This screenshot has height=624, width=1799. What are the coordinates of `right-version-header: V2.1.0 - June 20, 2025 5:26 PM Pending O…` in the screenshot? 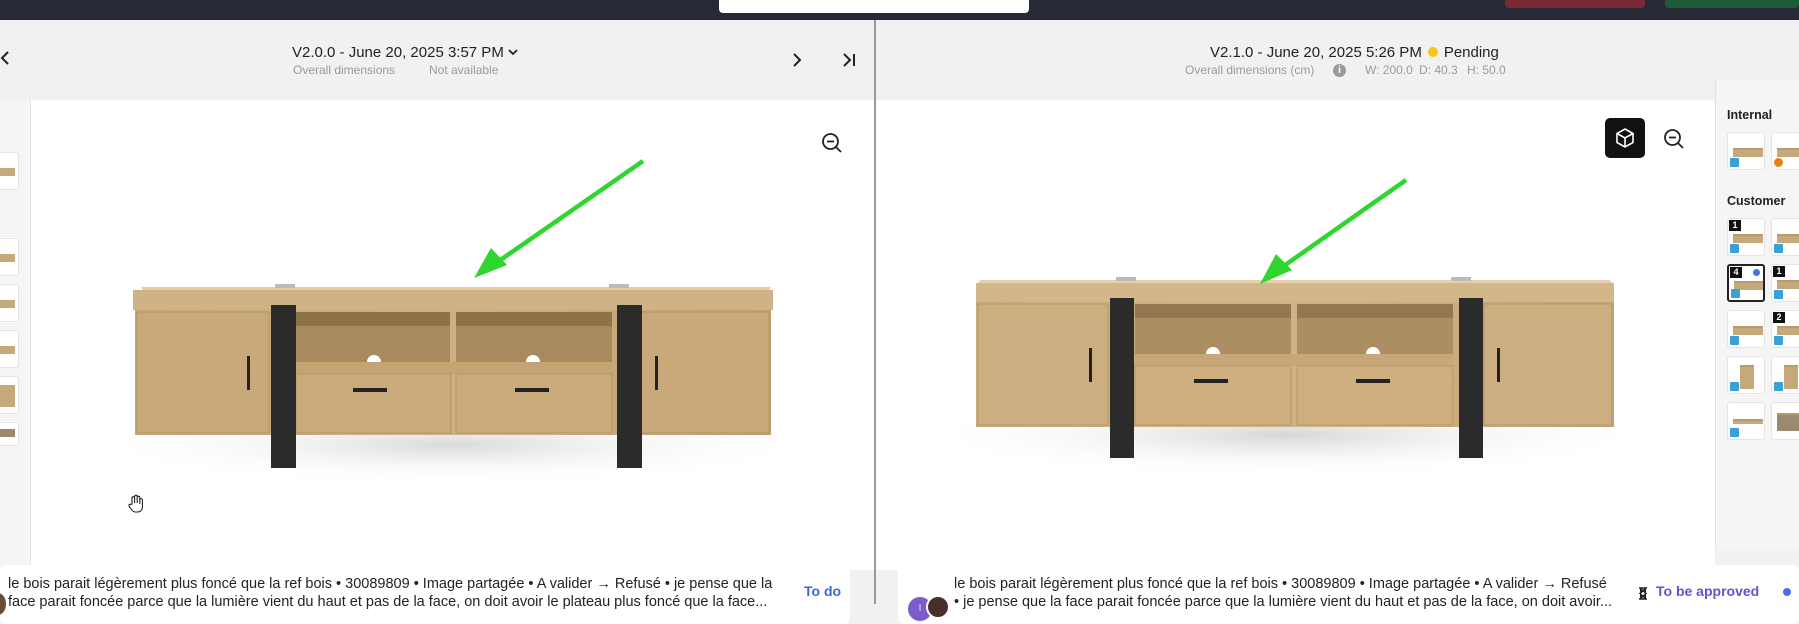 It's located at (1337, 60).